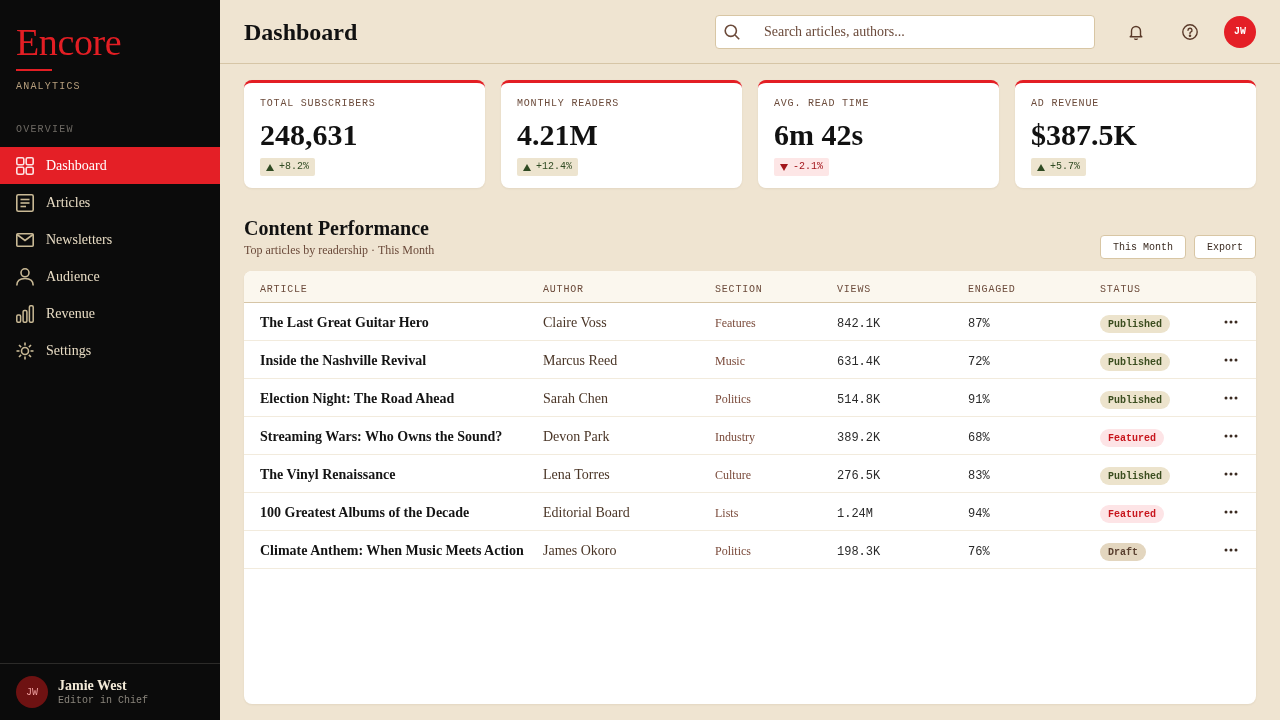 The height and width of the screenshot is (720, 1280). I want to click on stat-value: $387.5K, so click(1084, 135).